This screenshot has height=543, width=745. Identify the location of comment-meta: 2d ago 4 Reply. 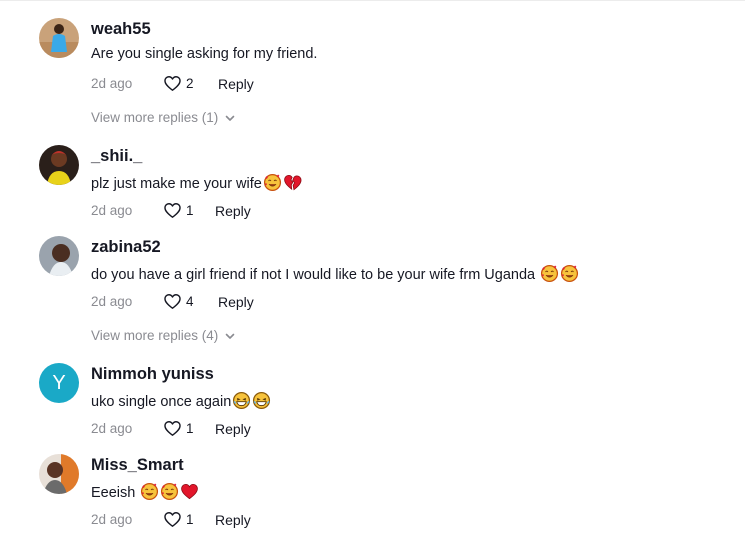
(241, 302).